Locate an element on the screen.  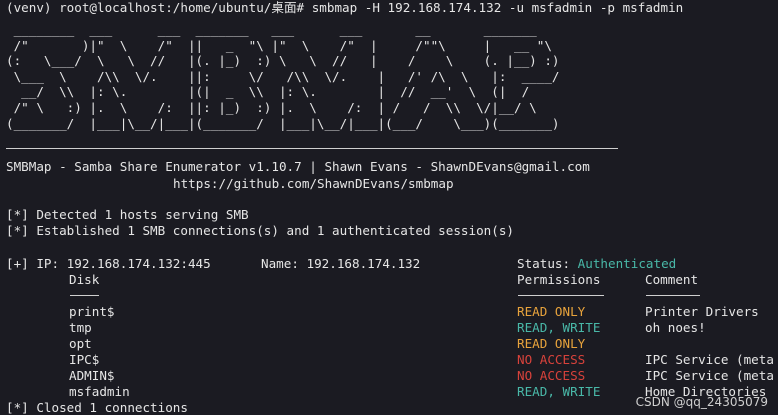
share-perm-opt: READ ONLY is located at coordinates (551, 343).